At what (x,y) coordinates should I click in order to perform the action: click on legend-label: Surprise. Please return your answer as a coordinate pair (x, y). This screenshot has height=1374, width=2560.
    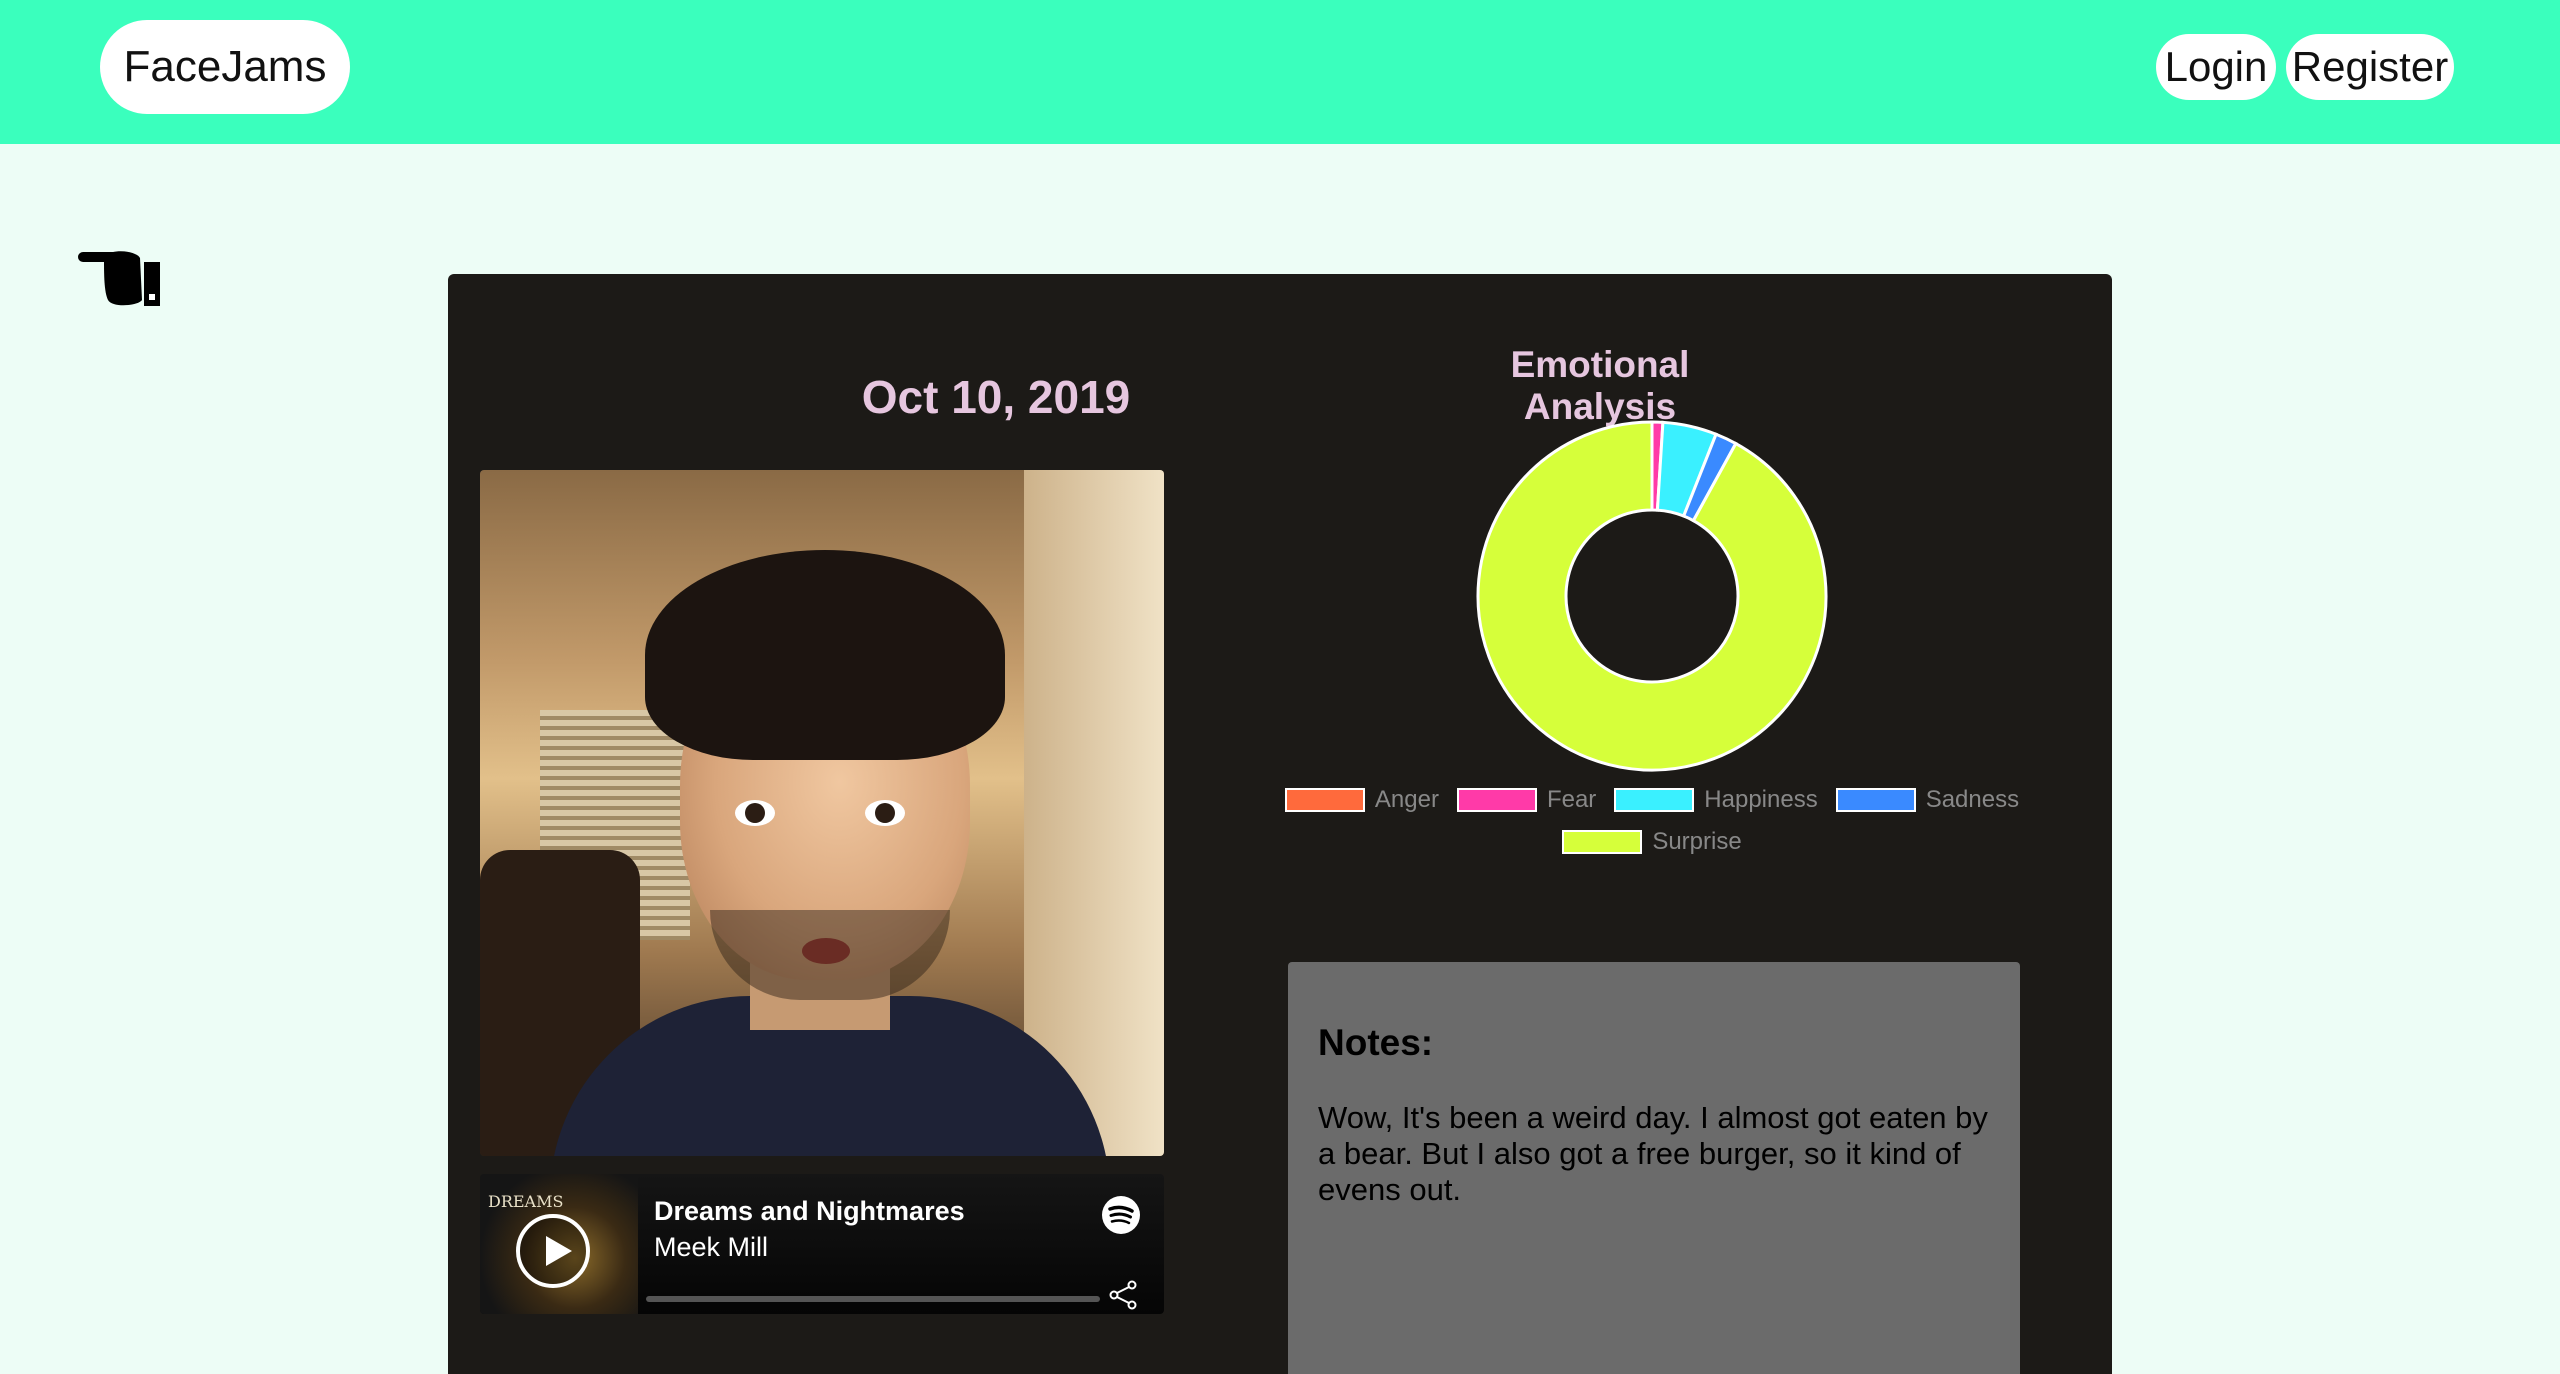
    Looking at the image, I should click on (1697, 841).